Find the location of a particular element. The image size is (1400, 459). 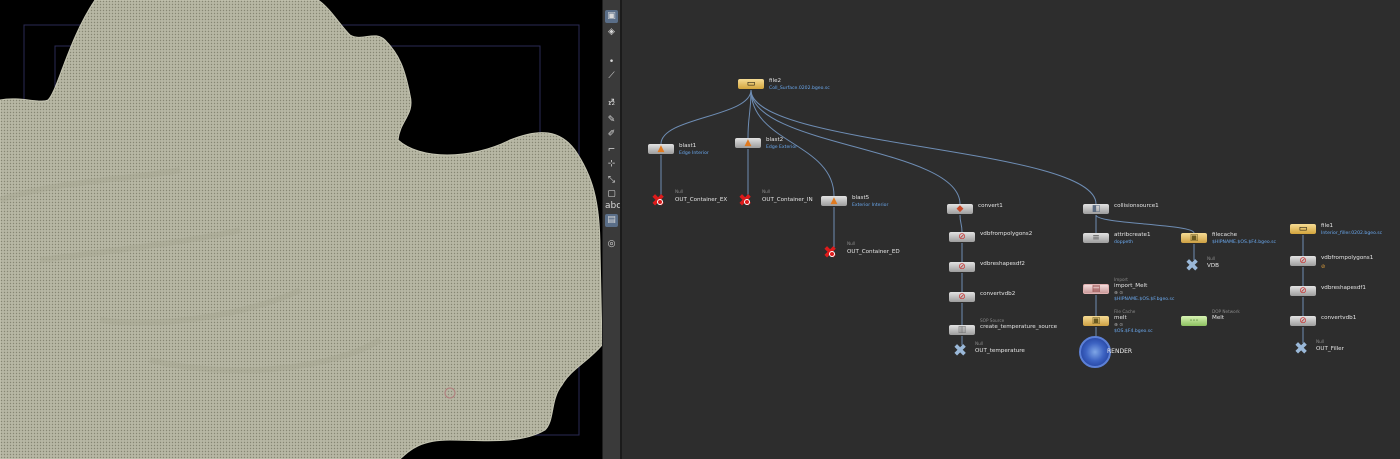

node-type: SOP Source is located at coordinates (992, 320).